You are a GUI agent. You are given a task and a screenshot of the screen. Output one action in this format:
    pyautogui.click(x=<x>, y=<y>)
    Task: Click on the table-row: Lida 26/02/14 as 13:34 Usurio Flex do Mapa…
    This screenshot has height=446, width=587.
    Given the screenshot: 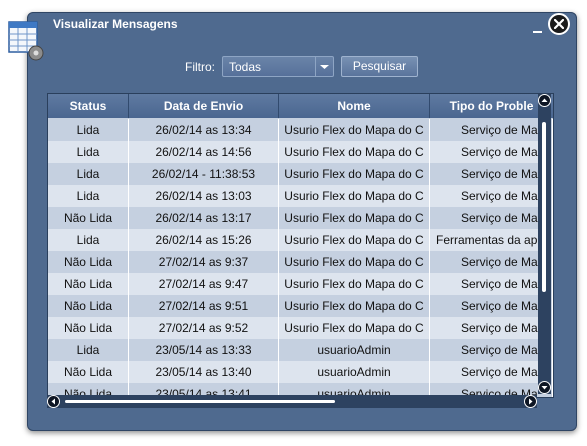 What is the action you would take?
    pyautogui.click(x=300, y=130)
    